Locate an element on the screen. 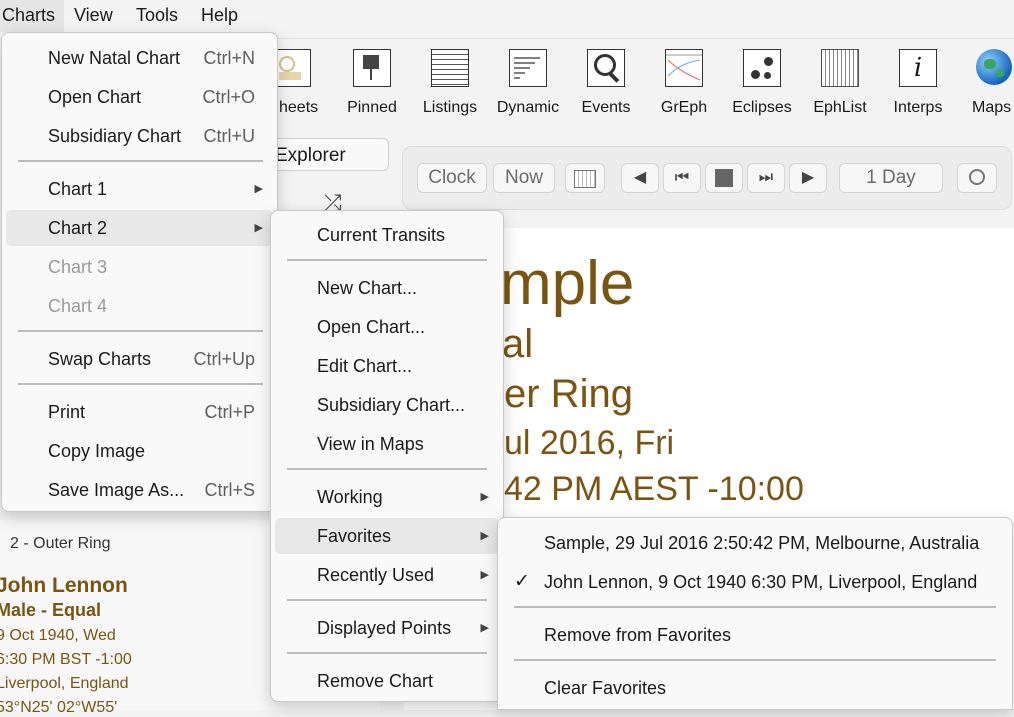  chart-time: 42 PM AEST -10:00 is located at coordinates (654, 489).